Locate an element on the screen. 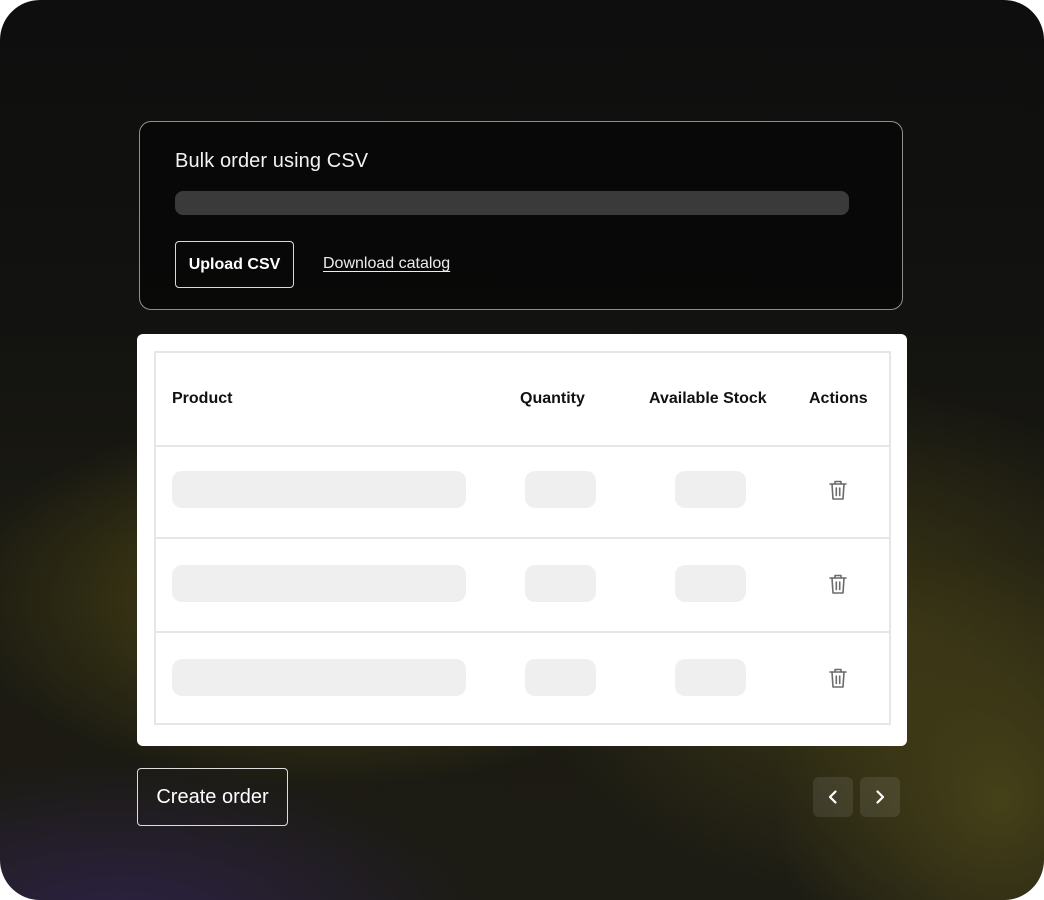 The height and width of the screenshot is (900, 1044). column-header-actions: Actions is located at coordinates (838, 398).